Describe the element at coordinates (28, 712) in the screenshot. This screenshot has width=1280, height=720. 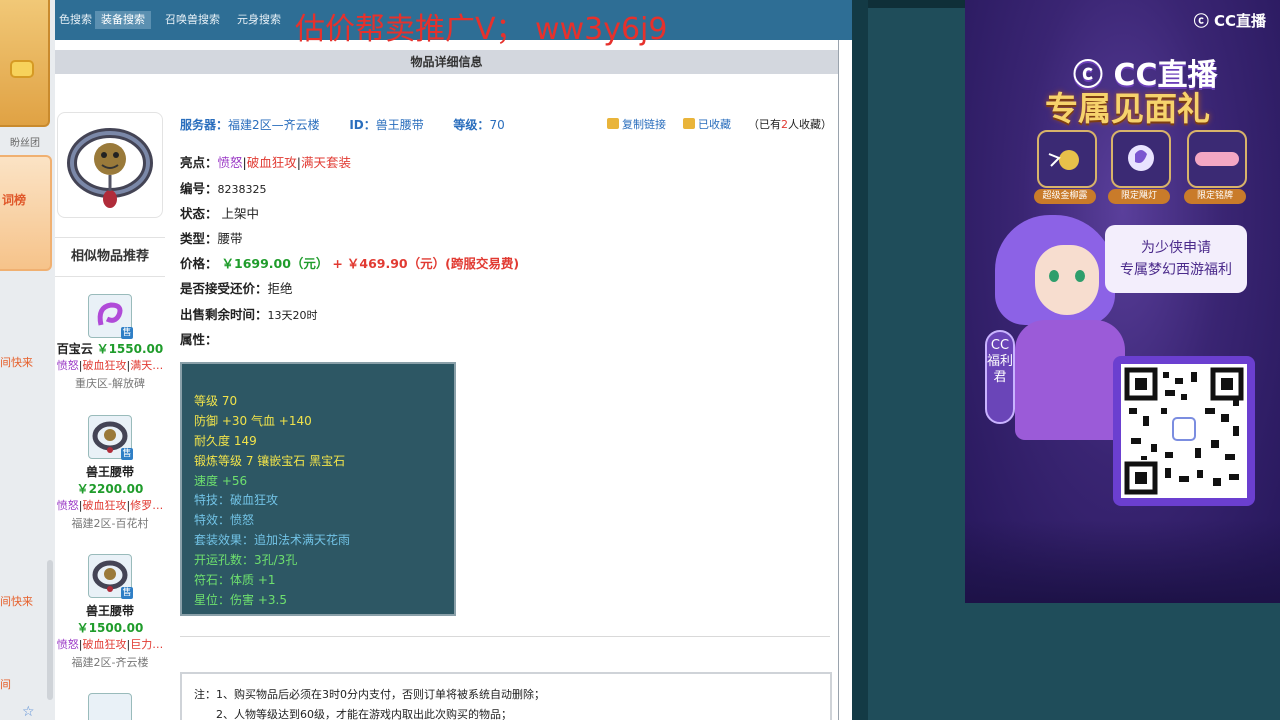
I see `star-icon: ☆` at that location.